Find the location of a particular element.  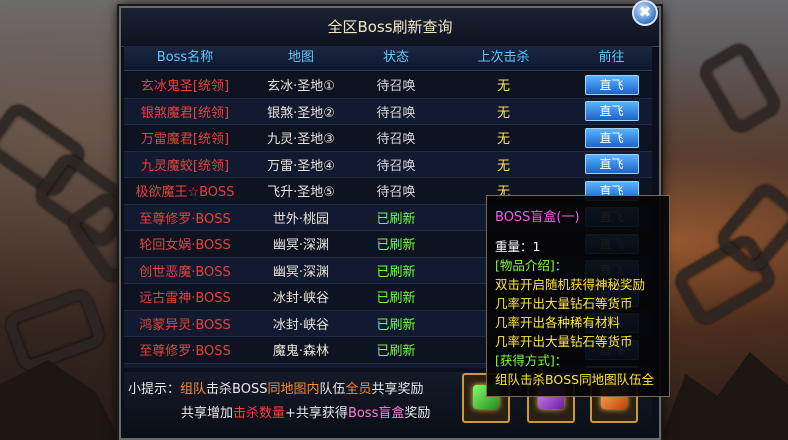

tooltip-intro-header: [物品介绍]： is located at coordinates (531, 265).